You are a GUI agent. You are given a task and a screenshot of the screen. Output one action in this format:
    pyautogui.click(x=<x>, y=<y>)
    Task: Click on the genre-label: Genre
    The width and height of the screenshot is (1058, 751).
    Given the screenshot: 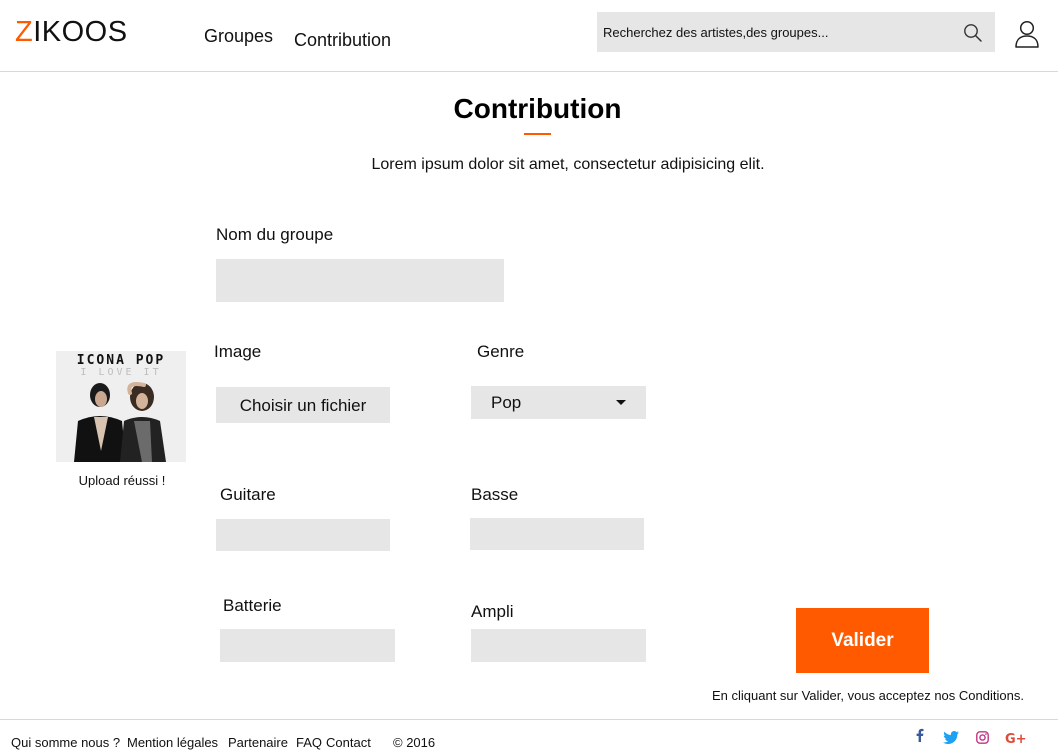 What is the action you would take?
    pyautogui.click(x=501, y=351)
    